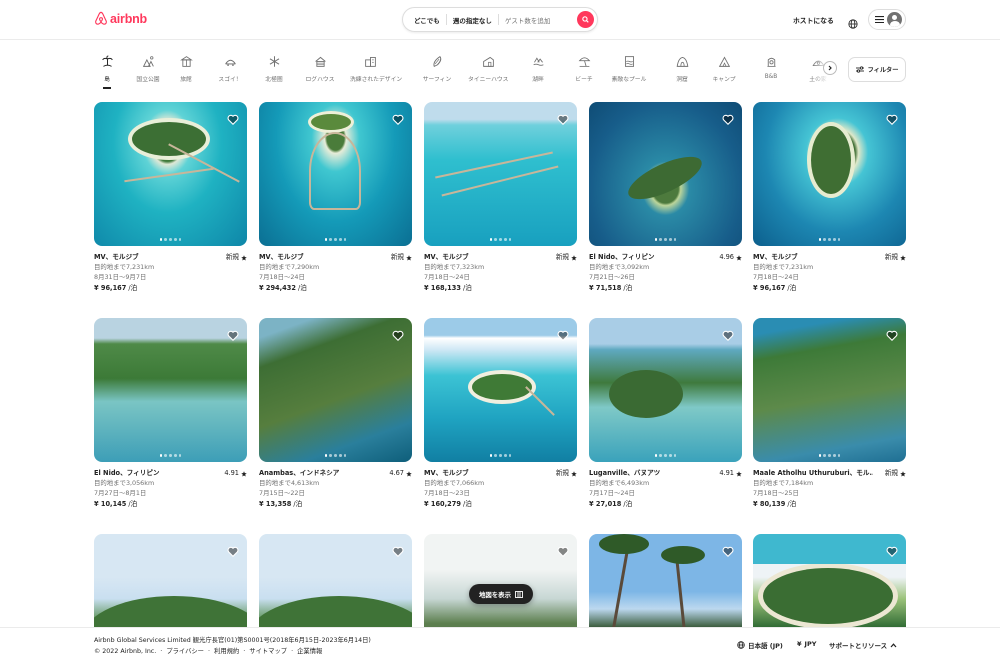 The height and width of the screenshot is (661, 1000). I want to click on airbnb-logo: airbnb, so click(120, 18).